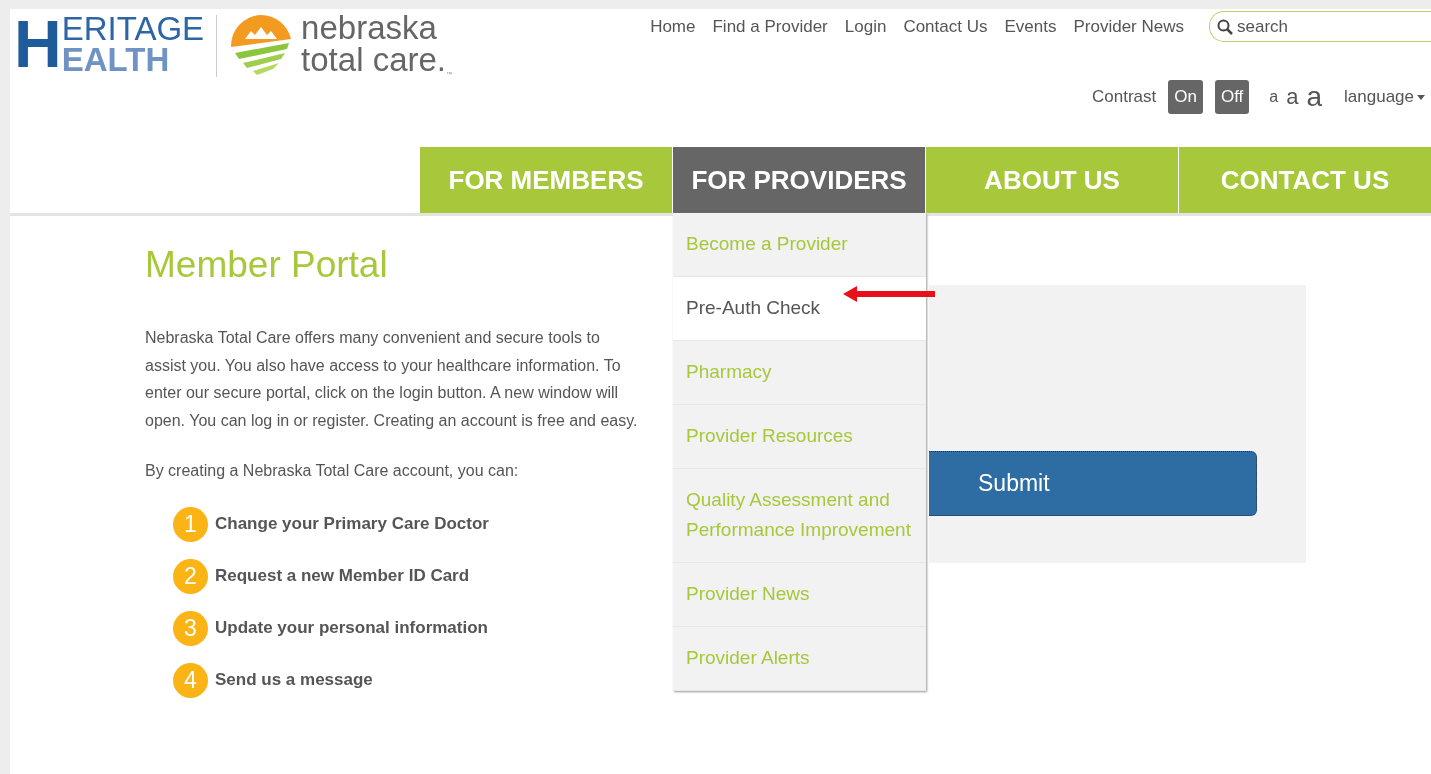 Image resolution: width=1431 pixels, height=774 pixels. I want to click on step-text: Change your Primary Care Doctor, so click(352, 524).